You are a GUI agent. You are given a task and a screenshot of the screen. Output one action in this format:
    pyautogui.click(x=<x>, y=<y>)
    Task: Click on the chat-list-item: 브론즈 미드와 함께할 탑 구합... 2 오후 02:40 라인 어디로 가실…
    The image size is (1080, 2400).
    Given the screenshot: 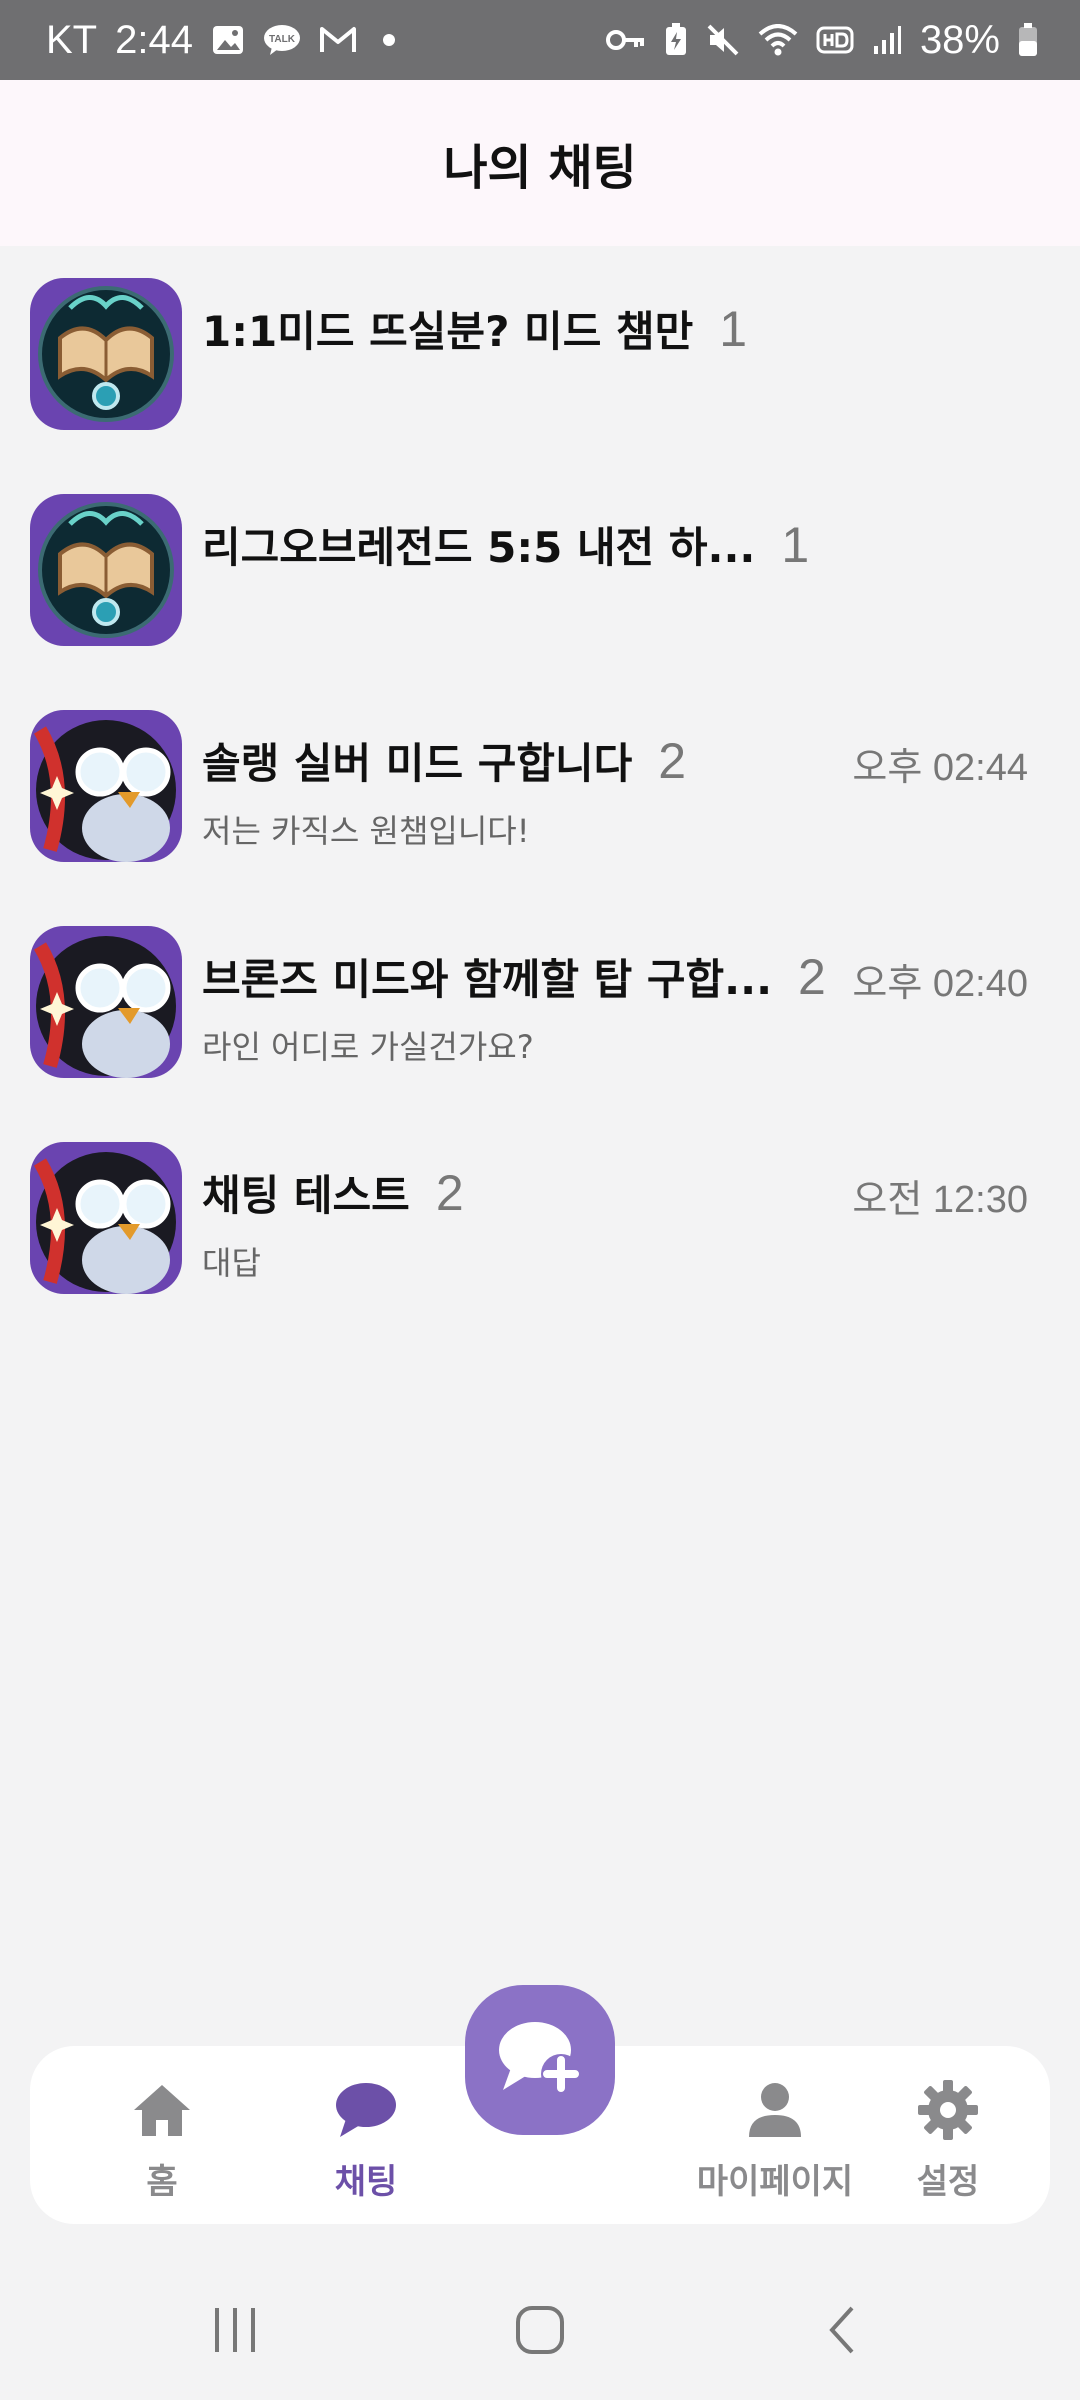 What is the action you would take?
    pyautogui.click(x=540, y=1002)
    